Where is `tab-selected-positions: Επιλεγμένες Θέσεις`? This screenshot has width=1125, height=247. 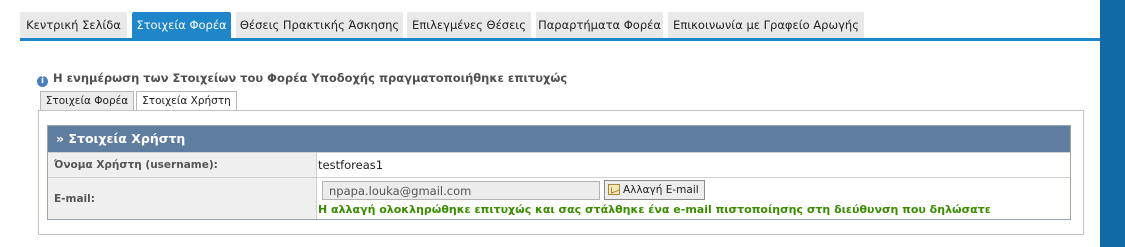 tab-selected-positions: Επιλεγμένες Θέσεις is located at coordinates (469, 25).